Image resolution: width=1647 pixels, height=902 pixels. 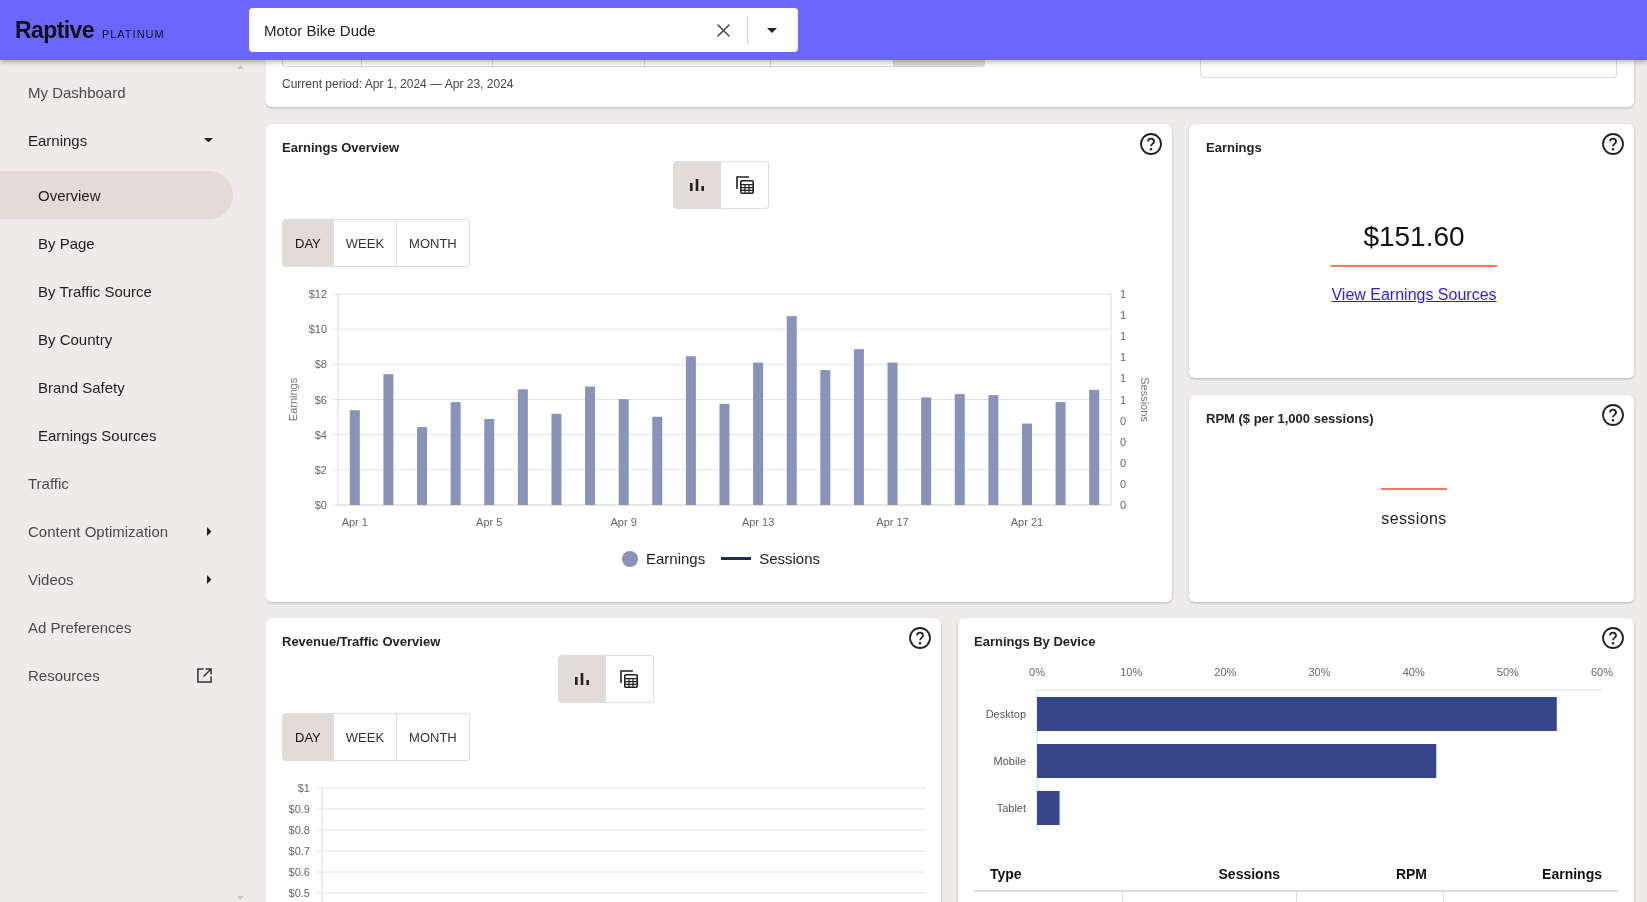 What do you see at coordinates (1145, 399) in the screenshot?
I see `axis-title: Sessions` at bounding box center [1145, 399].